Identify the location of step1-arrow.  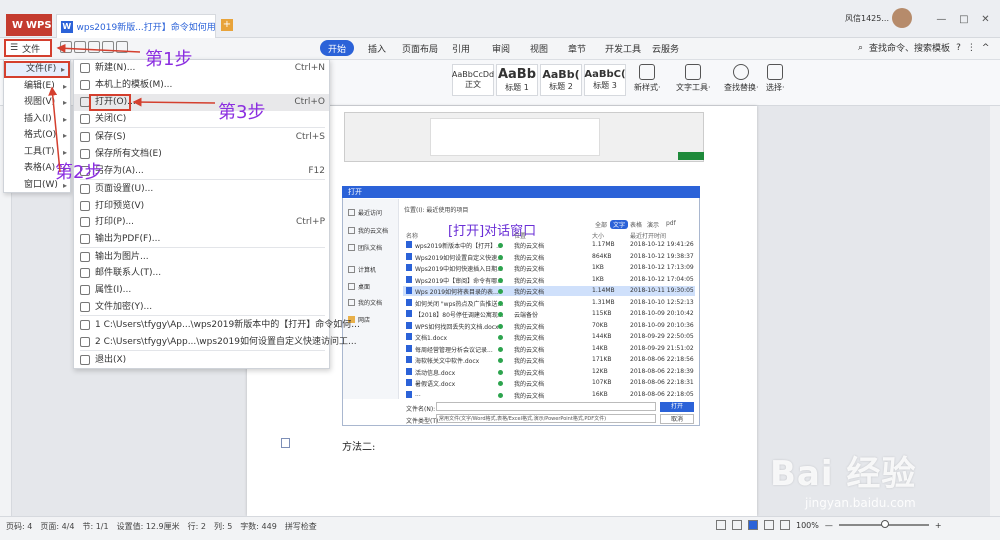
(98, 48).